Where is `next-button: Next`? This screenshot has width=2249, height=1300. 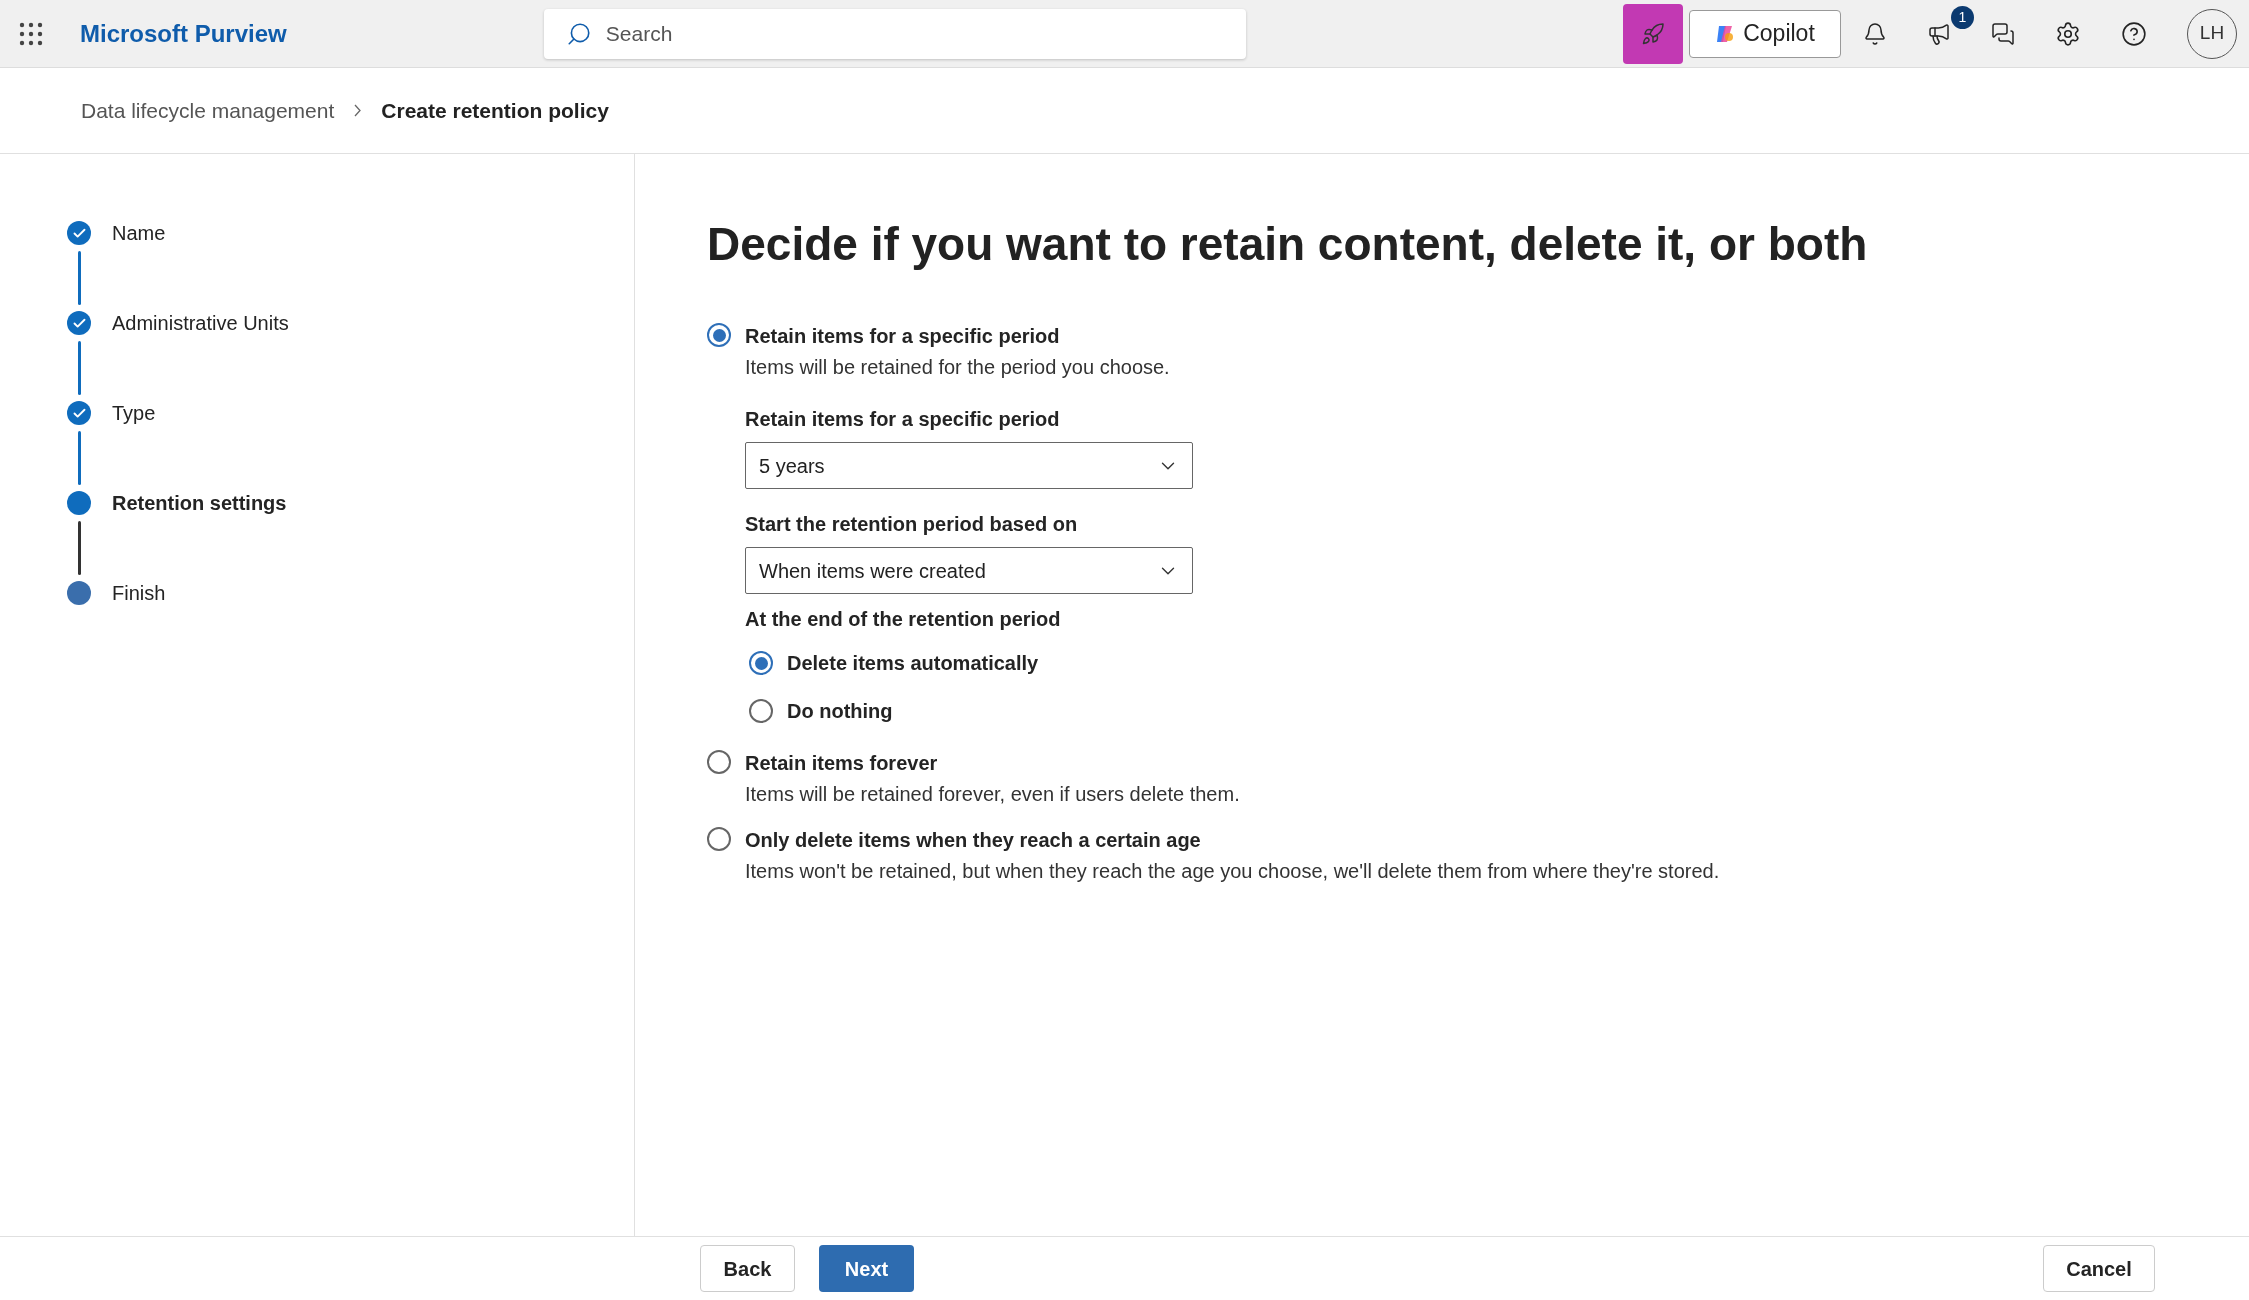
next-button: Next is located at coordinates (866, 1268).